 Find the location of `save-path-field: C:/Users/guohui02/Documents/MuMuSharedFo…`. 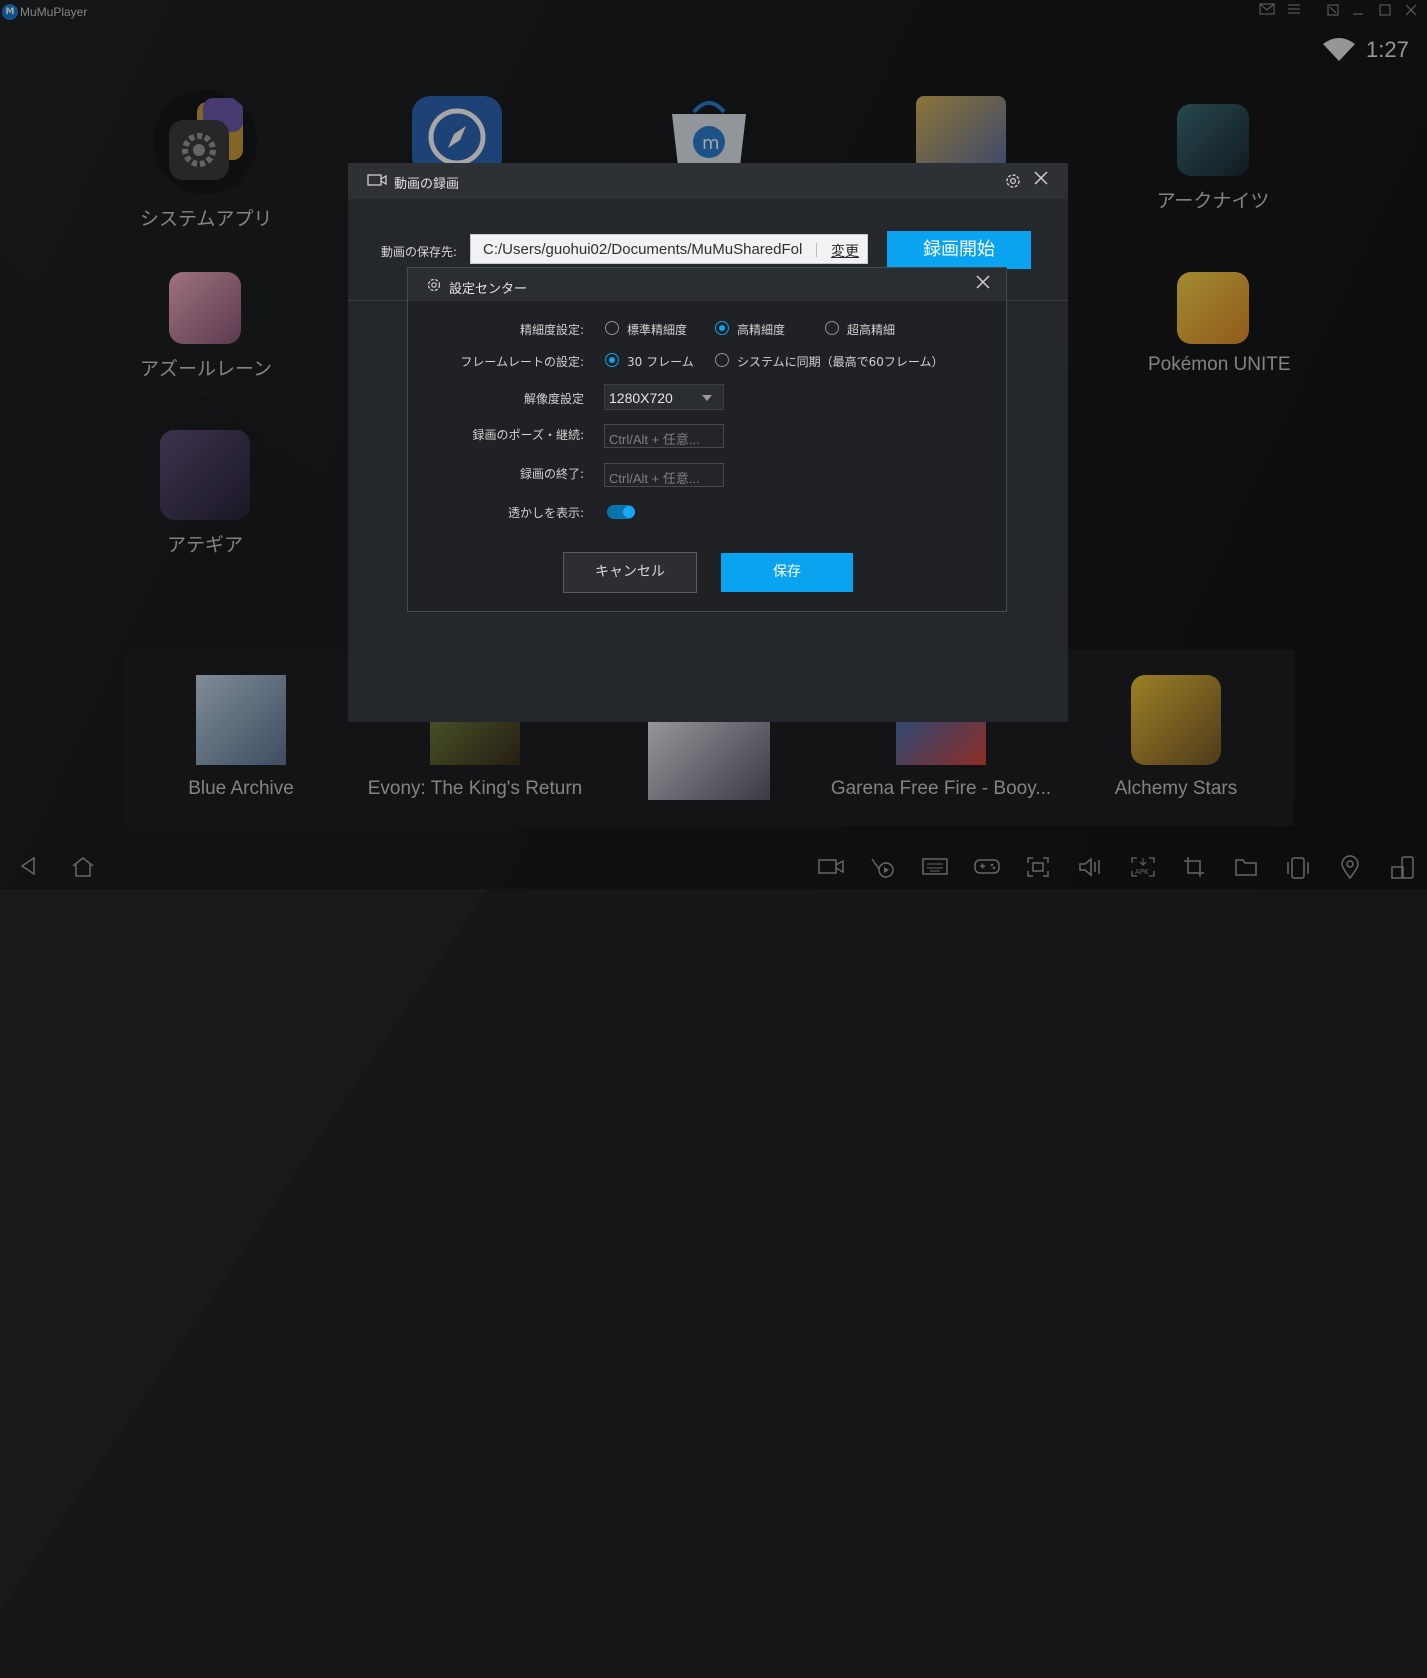

save-path-field: C:/Users/guohui02/Documents/MuMuSharedFo… is located at coordinates (669, 249).